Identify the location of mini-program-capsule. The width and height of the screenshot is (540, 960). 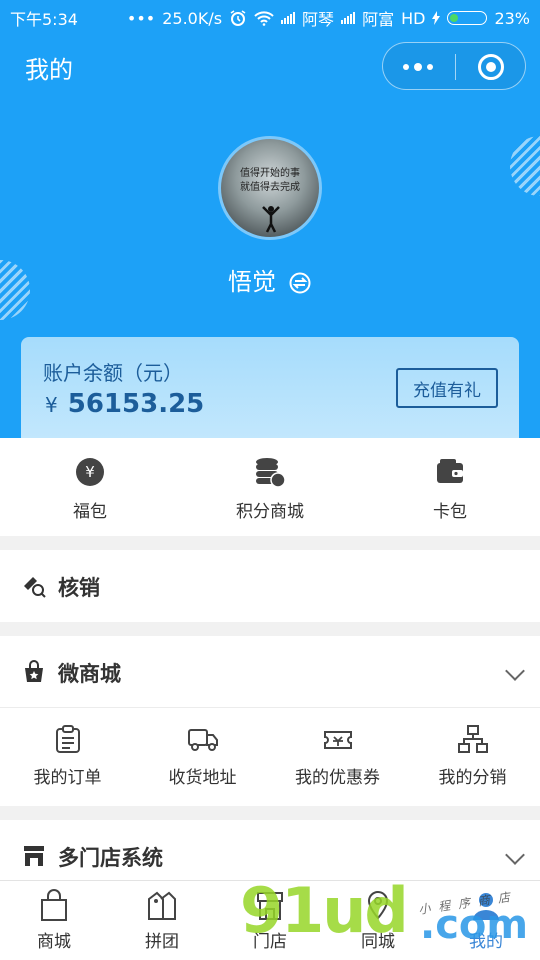
(454, 66).